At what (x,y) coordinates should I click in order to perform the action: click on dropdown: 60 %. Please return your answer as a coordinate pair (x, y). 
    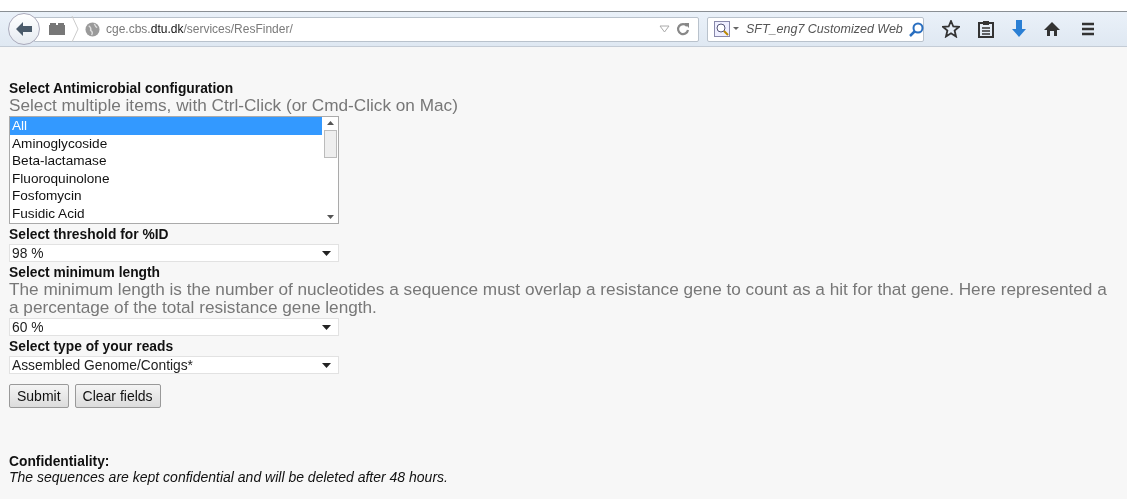
    Looking at the image, I should click on (174, 327).